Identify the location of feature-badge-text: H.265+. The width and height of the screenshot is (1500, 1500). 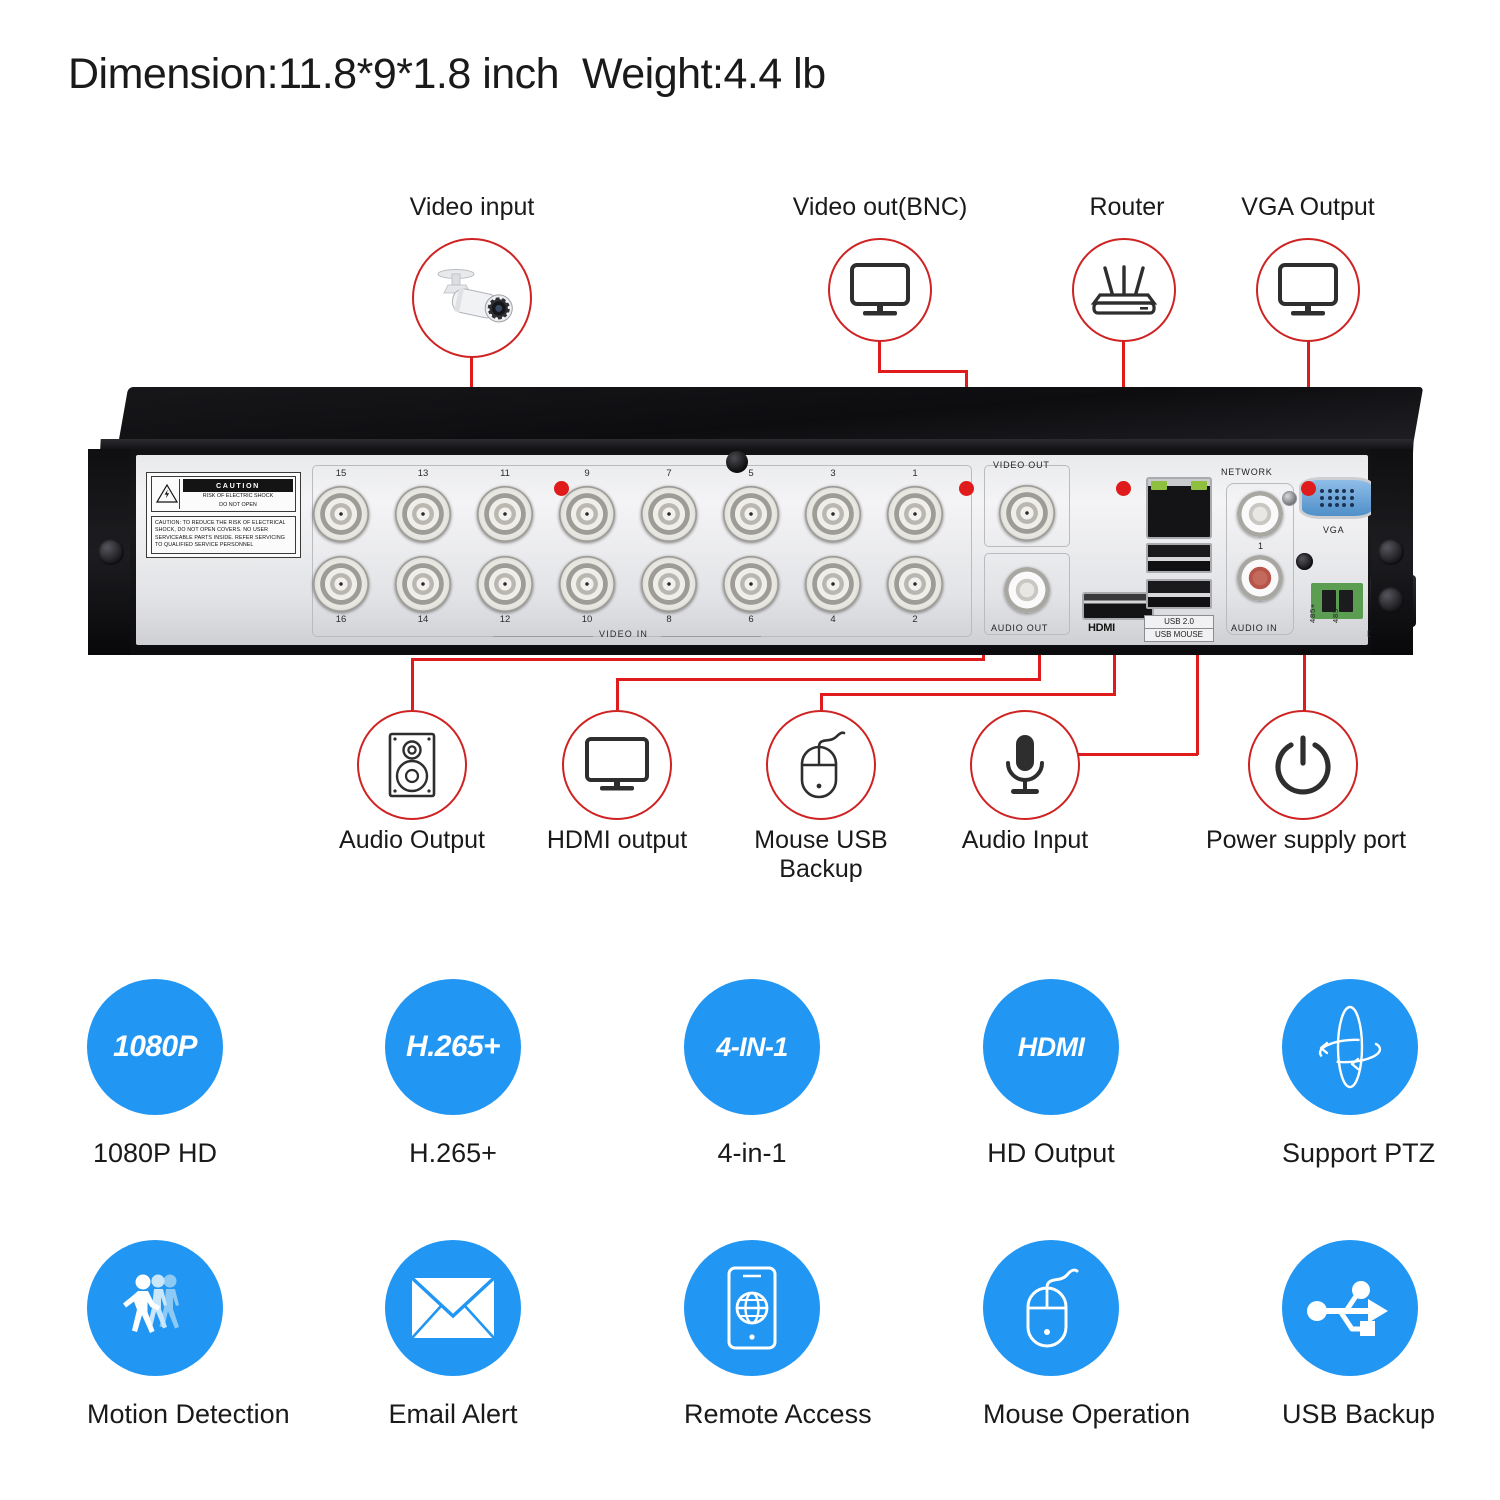
(453, 1046).